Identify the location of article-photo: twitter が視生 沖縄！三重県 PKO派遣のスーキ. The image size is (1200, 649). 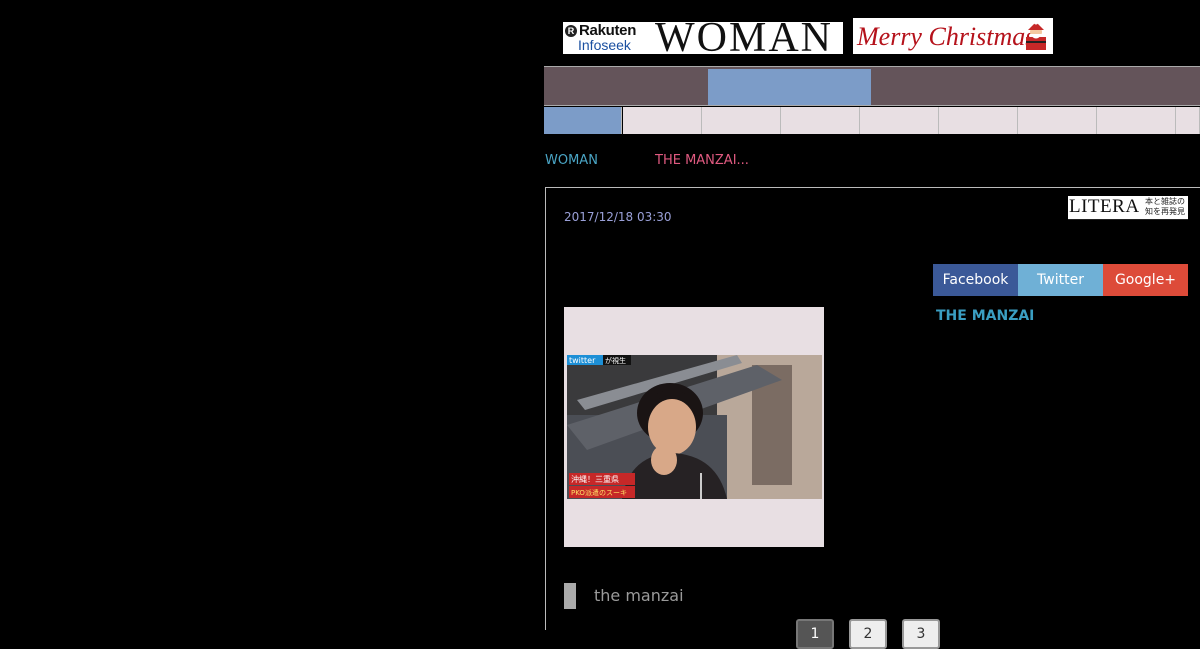
(694, 427).